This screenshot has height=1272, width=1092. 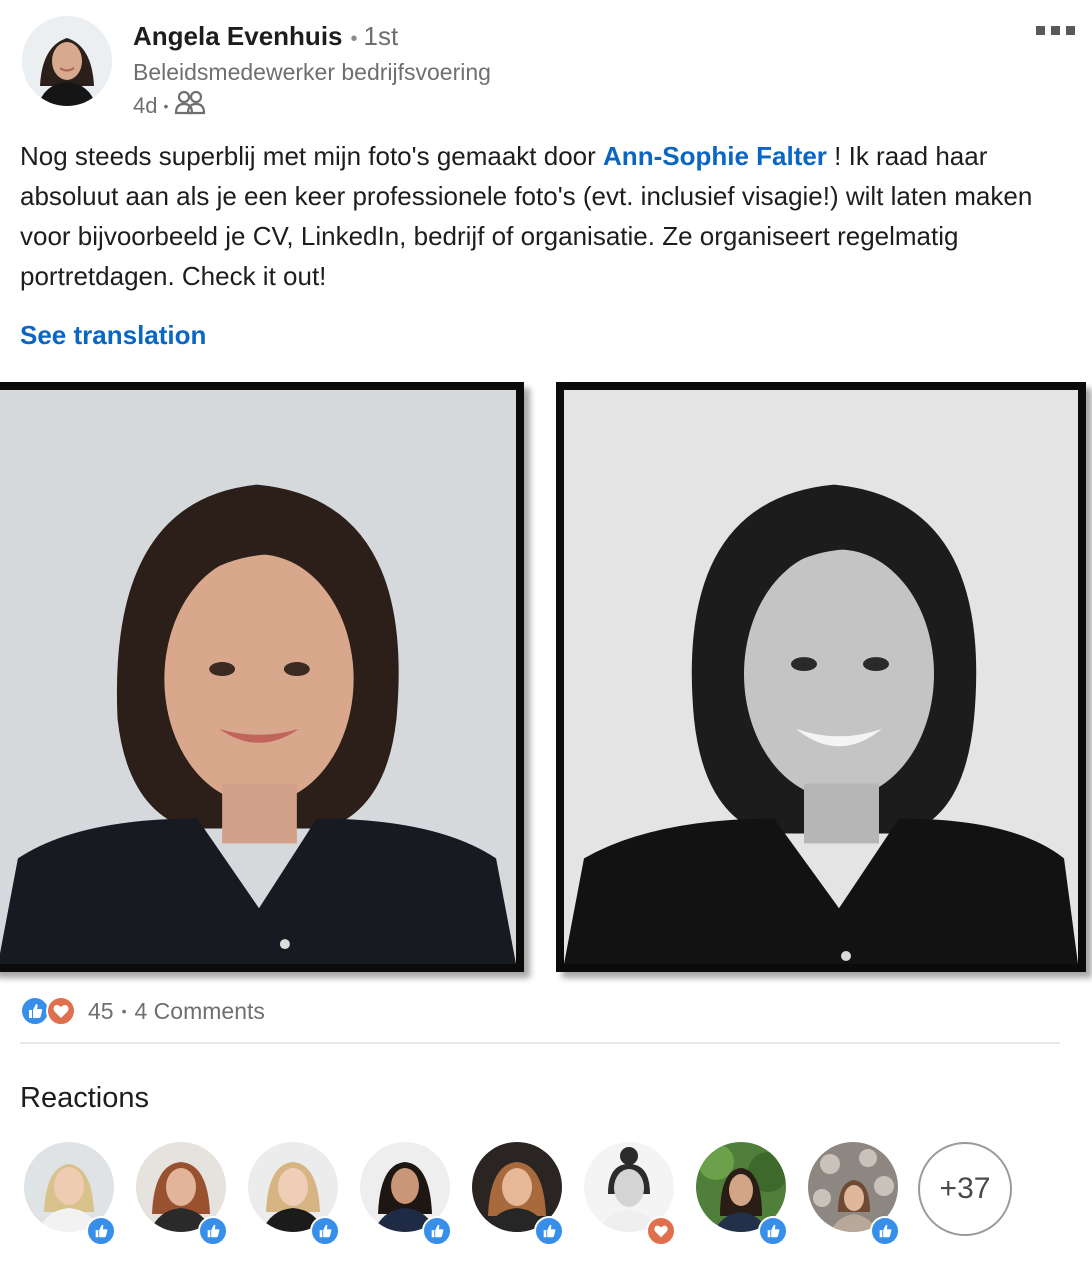 What do you see at coordinates (381, 36) in the screenshot?
I see `connection-degree: 1st` at bounding box center [381, 36].